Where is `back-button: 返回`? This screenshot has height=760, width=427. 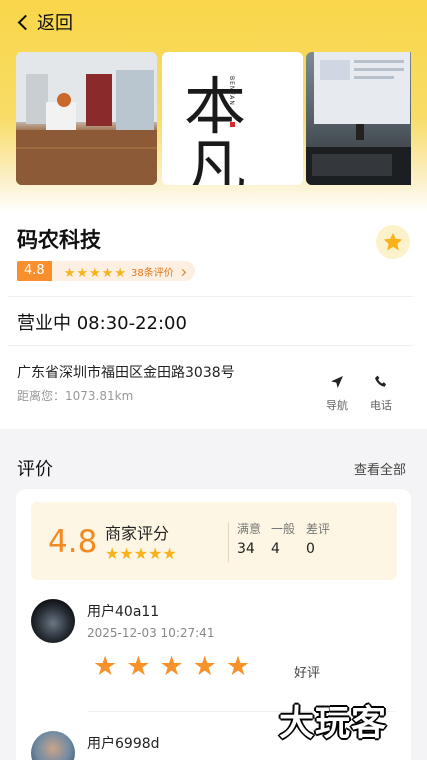 back-button: 返回 is located at coordinates (44, 22).